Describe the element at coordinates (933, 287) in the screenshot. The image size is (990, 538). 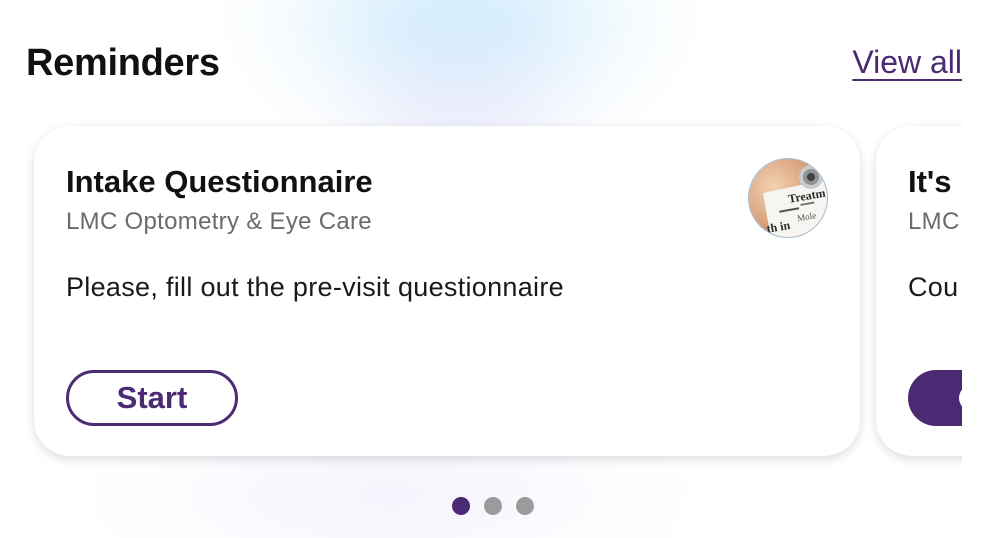
I see `card-message: Cou` at that location.